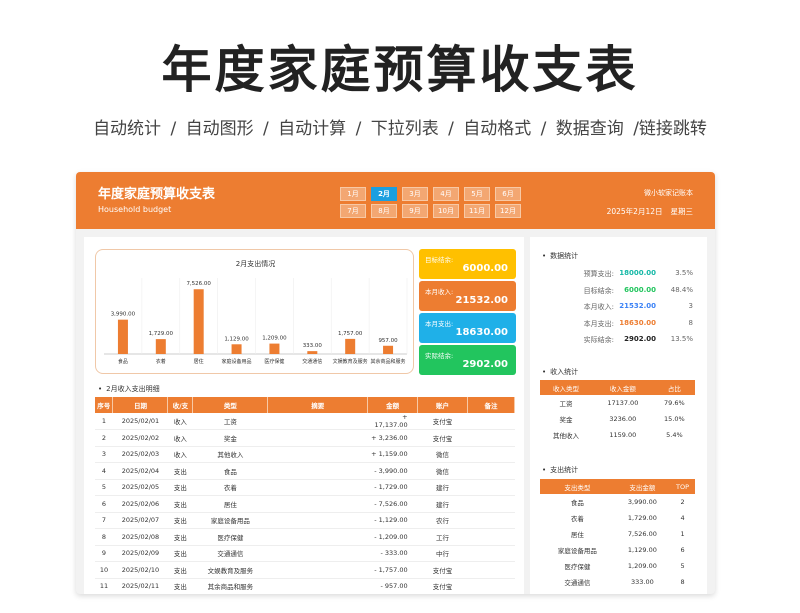 Image resolution: width=800 pixels, height=613 pixels. I want to click on chart-category-label: 家庭设备用品, so click(237, 361).